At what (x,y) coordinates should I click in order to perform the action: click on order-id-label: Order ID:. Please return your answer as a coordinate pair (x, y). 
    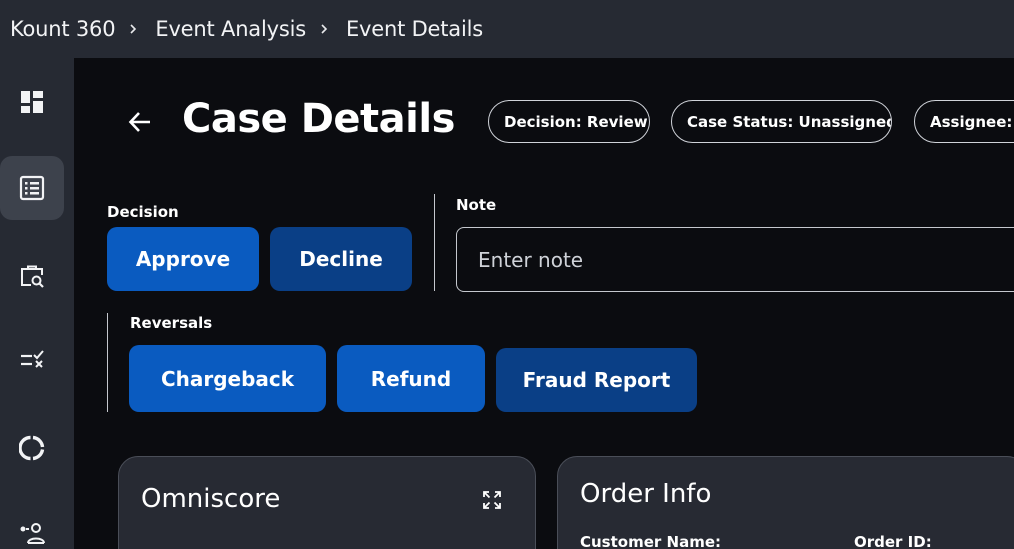
    Looking at the image, I should click on (893, 541).